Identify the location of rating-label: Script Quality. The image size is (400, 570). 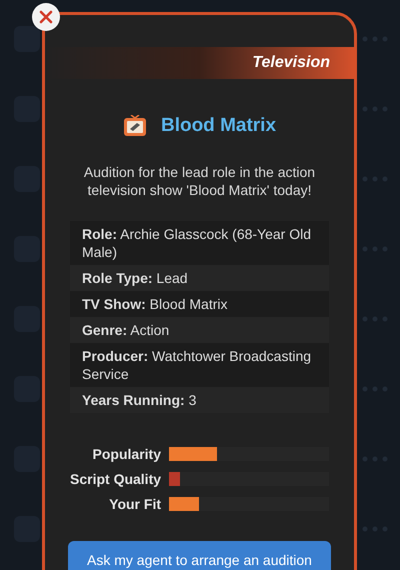
(115, 479).